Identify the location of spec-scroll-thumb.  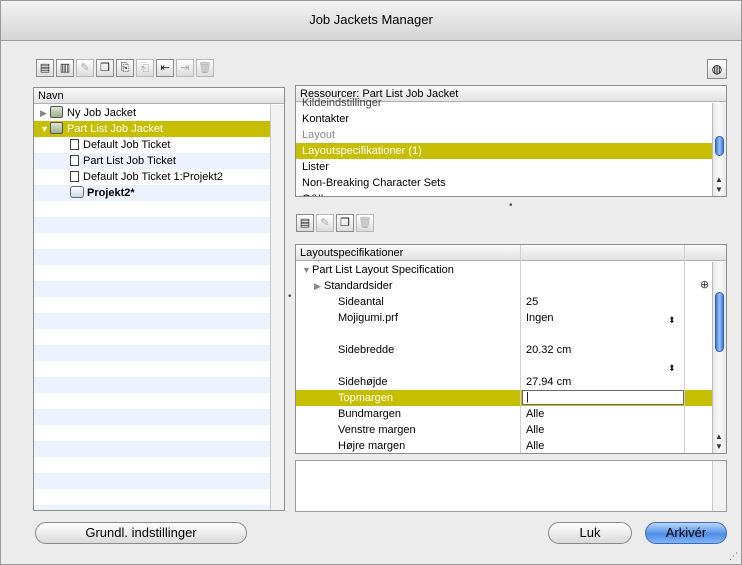
(719, 322).